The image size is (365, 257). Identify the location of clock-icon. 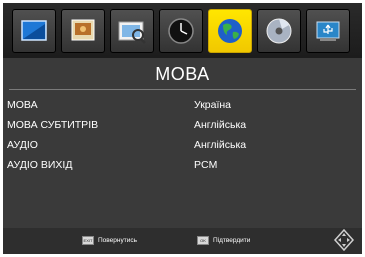
(181, 31).